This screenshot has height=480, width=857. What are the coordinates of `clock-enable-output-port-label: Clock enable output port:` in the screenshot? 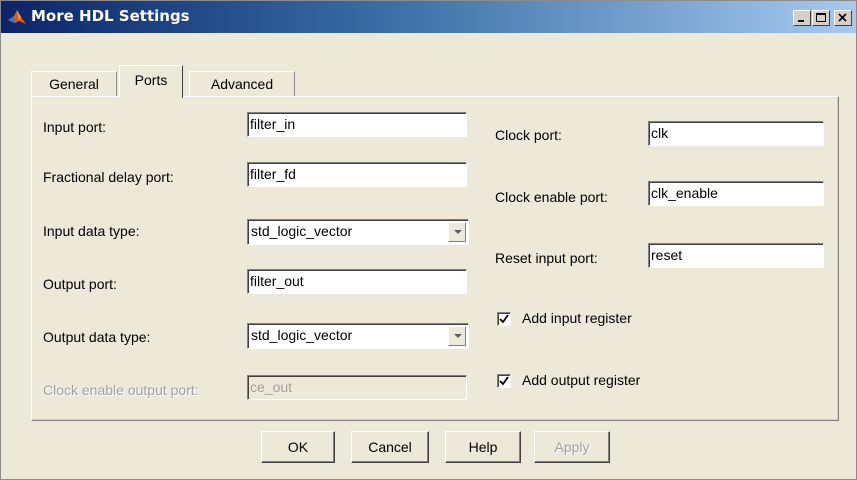 It's located at (121, 390).